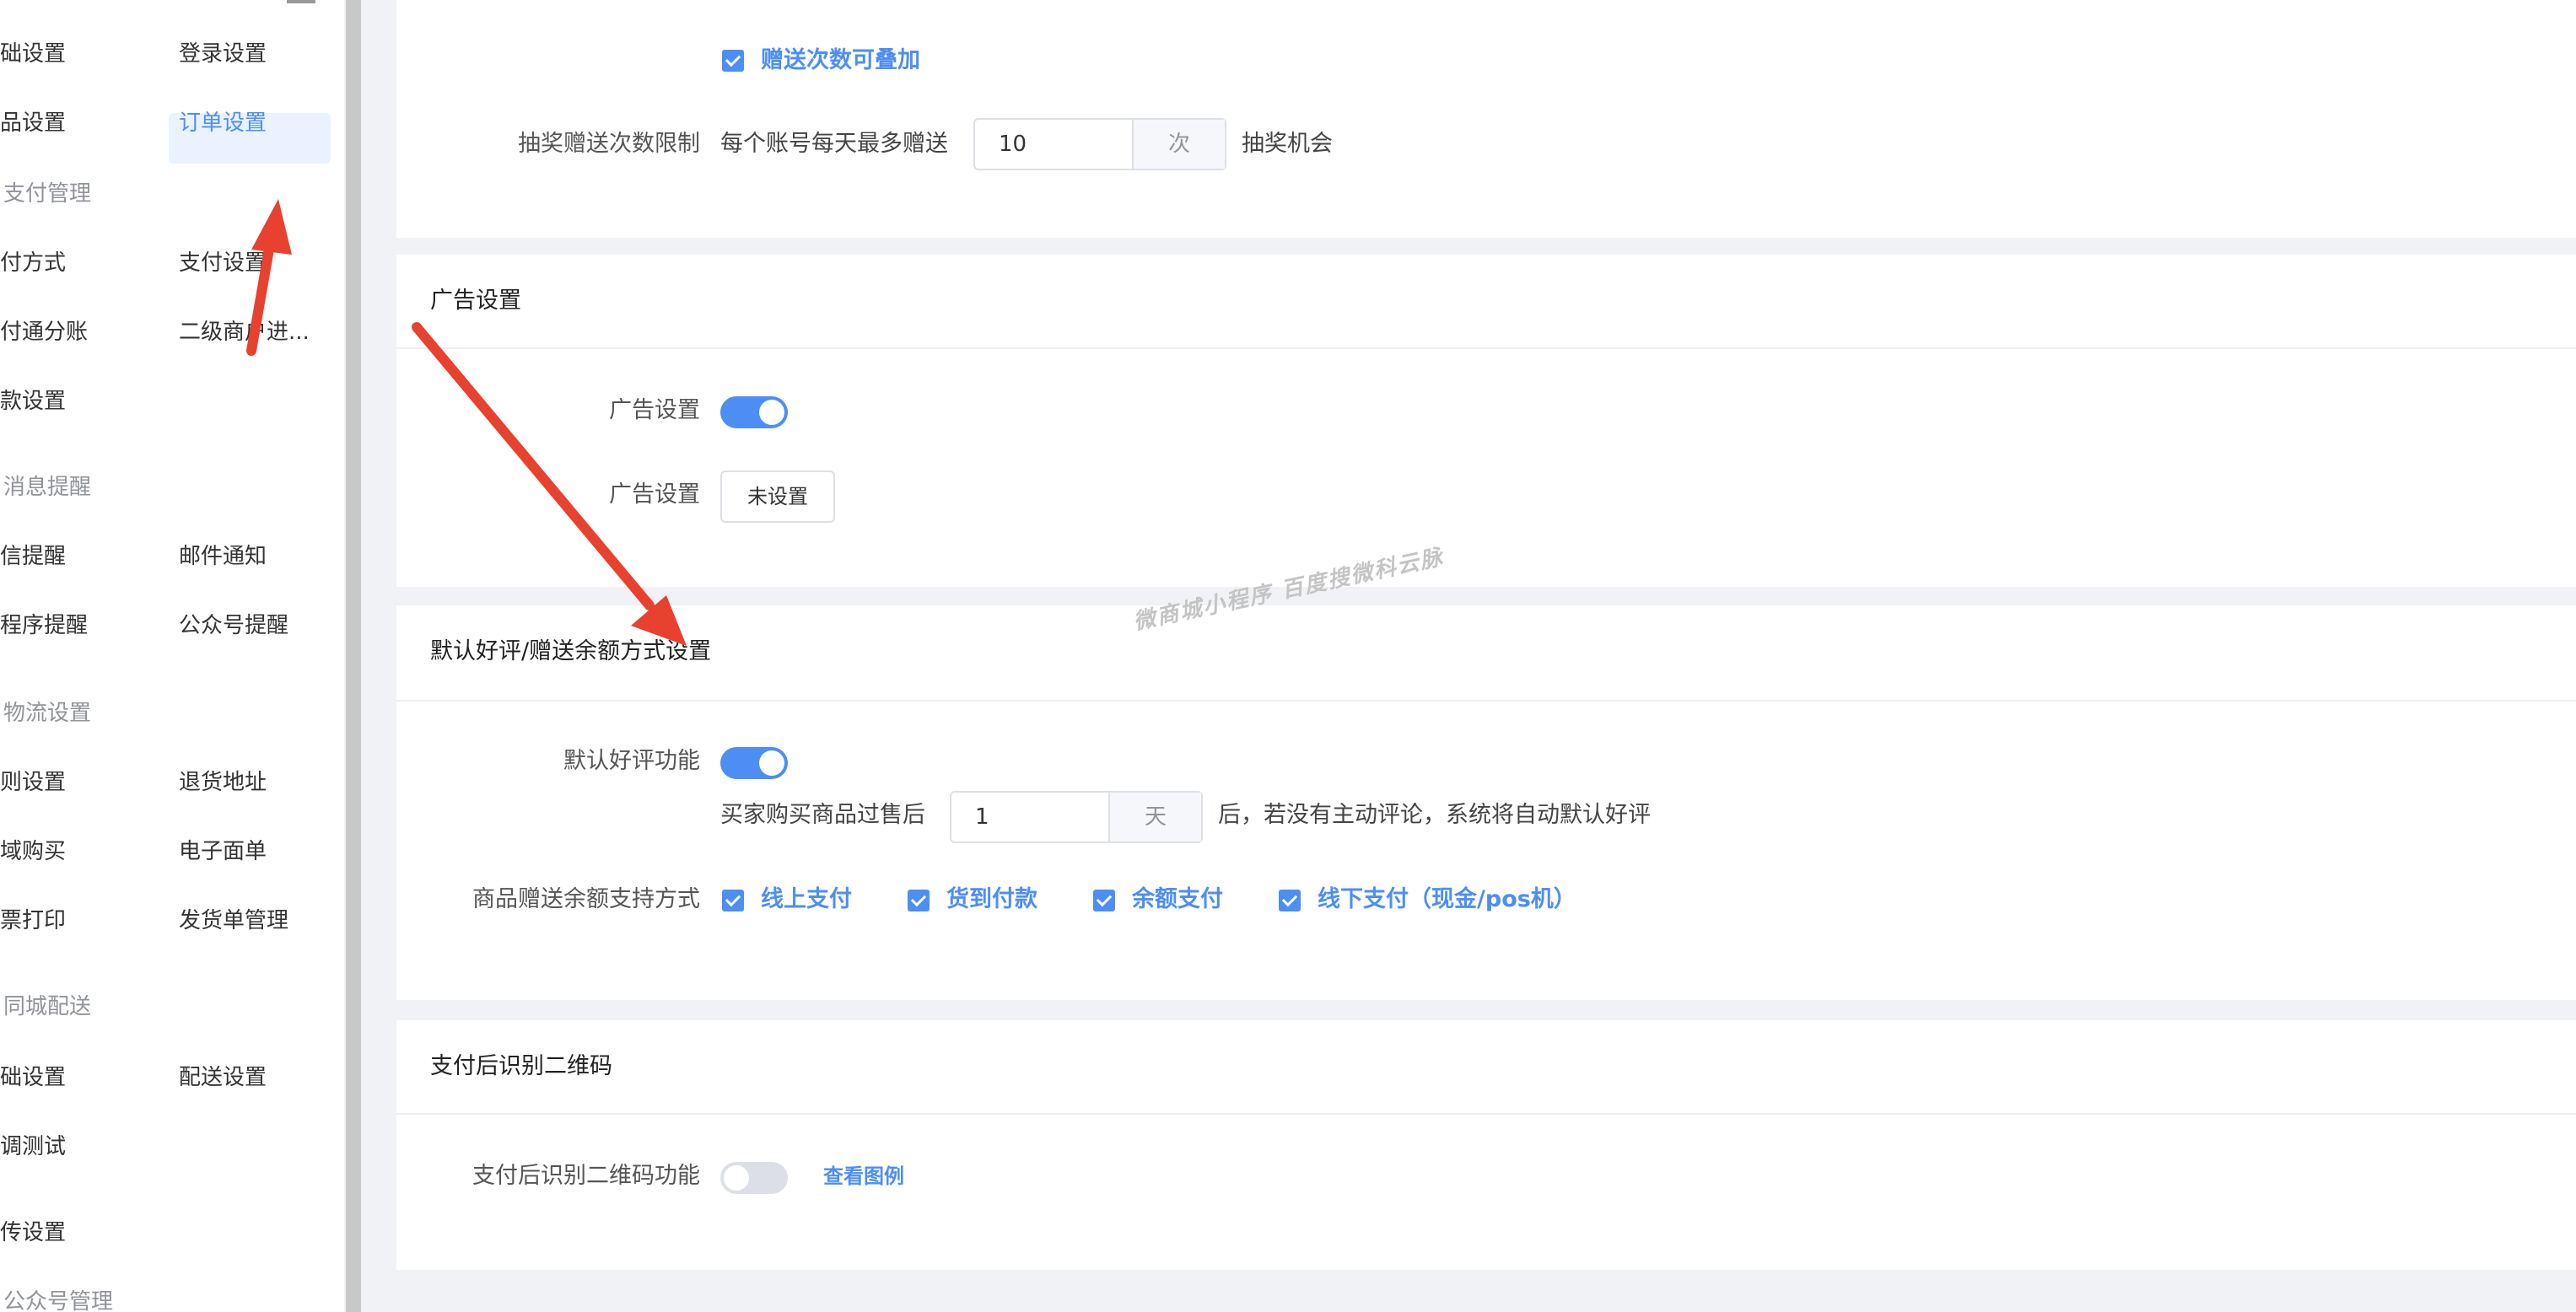 The height and width of the screenshot is (1312, 2576). I want to click on nav-group-label: 公众号管理, so click(58, 1301).